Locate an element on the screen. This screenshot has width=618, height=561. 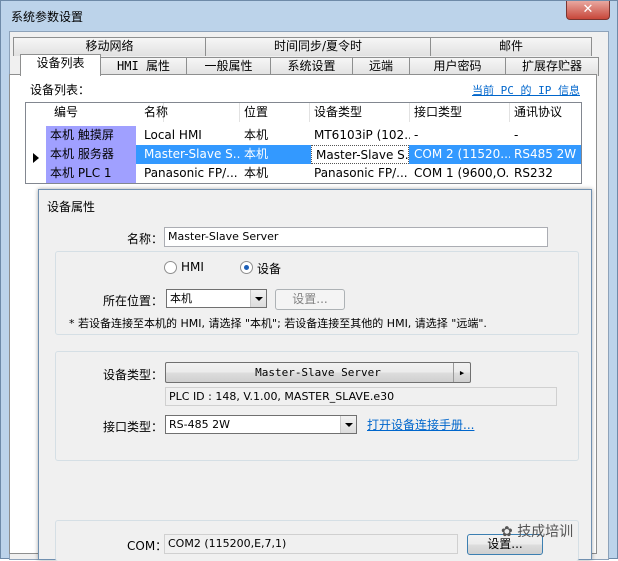
column-header-name: 名称 is located at coordinates (190, 112).